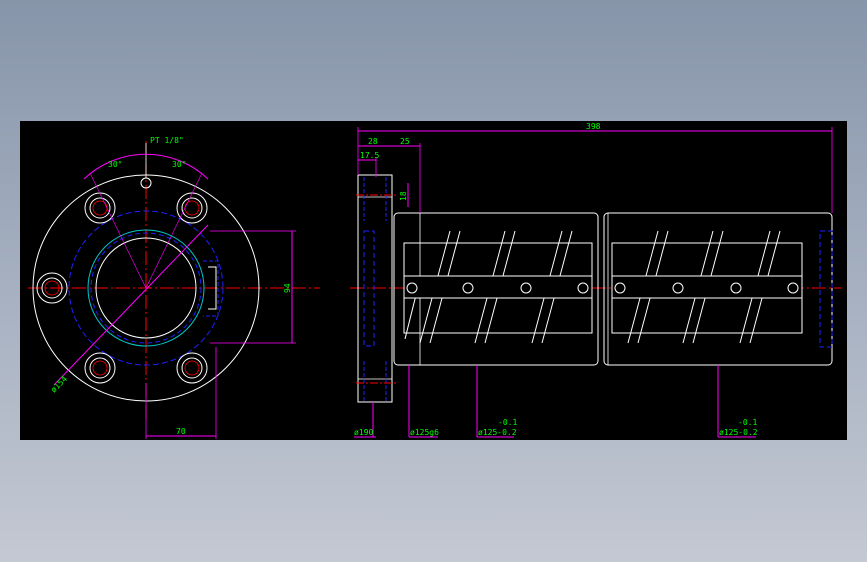  What do you see at coordinates (181, 431) in the screenshot?
I see `dim-70-text: 70` at bounding box center [181, 431].